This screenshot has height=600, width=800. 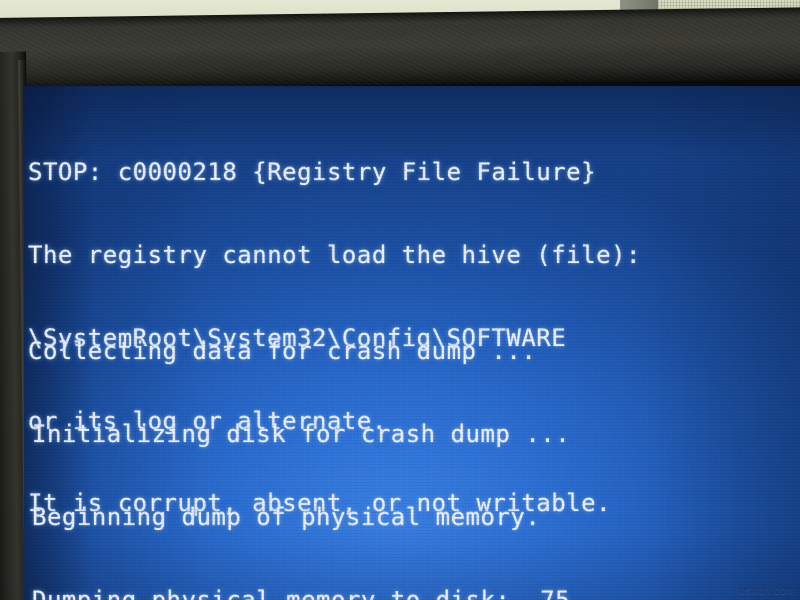 I want to click on watermark-text: wsxdn.com, so click(x=766, y=591).